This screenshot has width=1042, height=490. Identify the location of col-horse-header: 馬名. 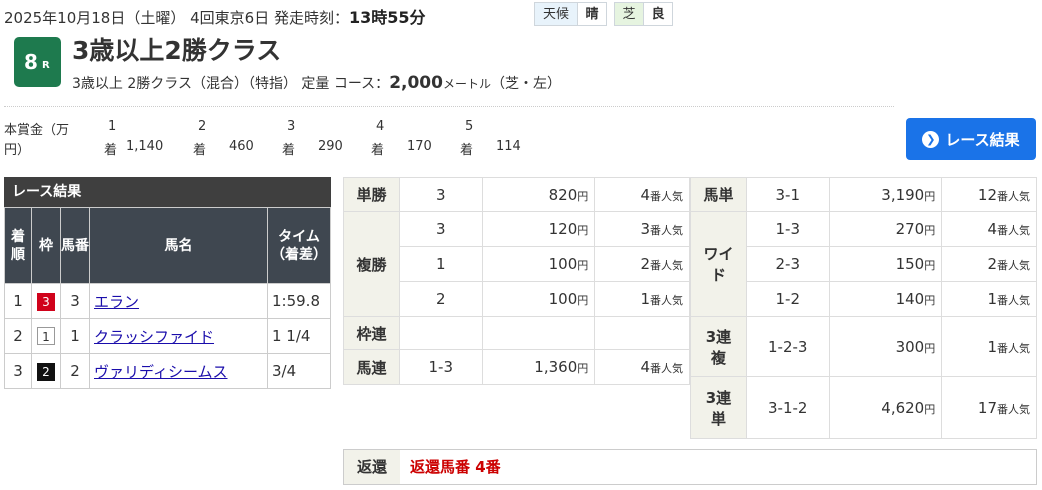
(178, 245).